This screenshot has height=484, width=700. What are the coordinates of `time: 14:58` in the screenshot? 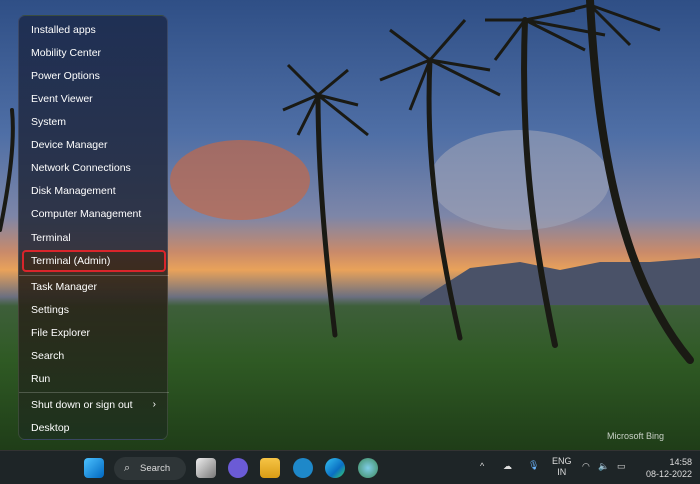 It's located at (680, 462).